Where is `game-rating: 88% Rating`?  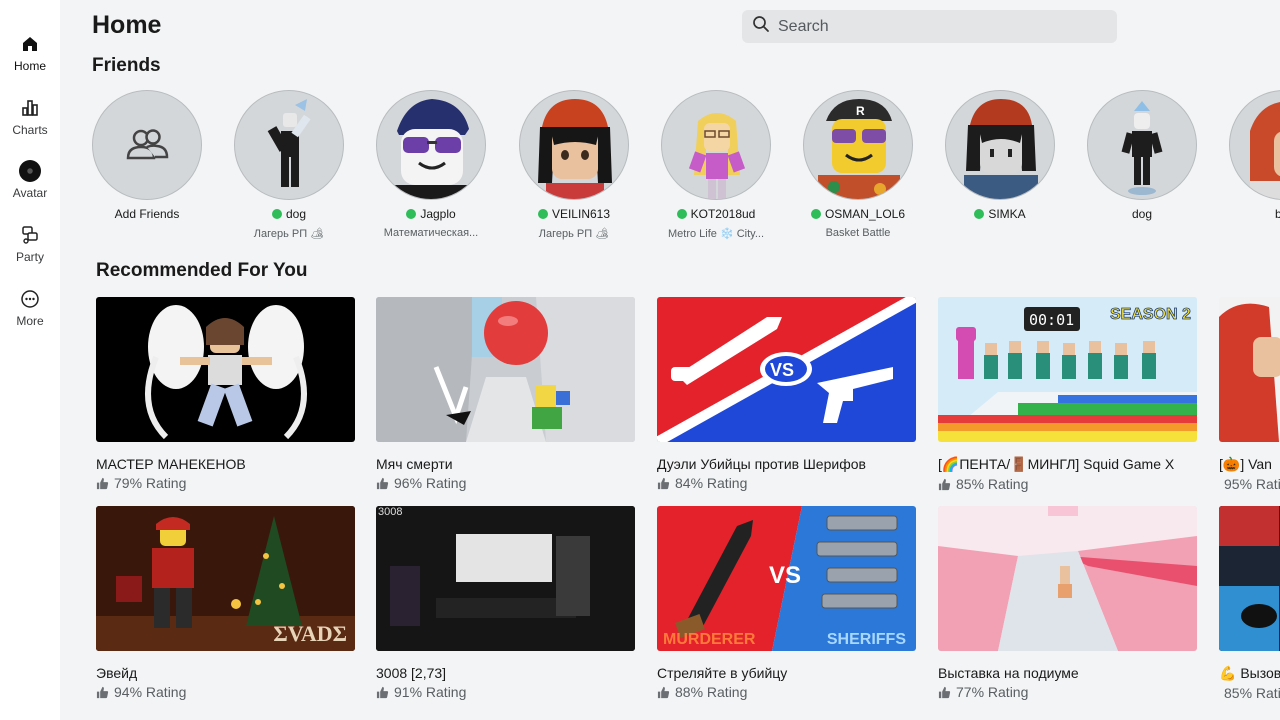 game-rating: 88% Rating is located at coordinates (711, 692).